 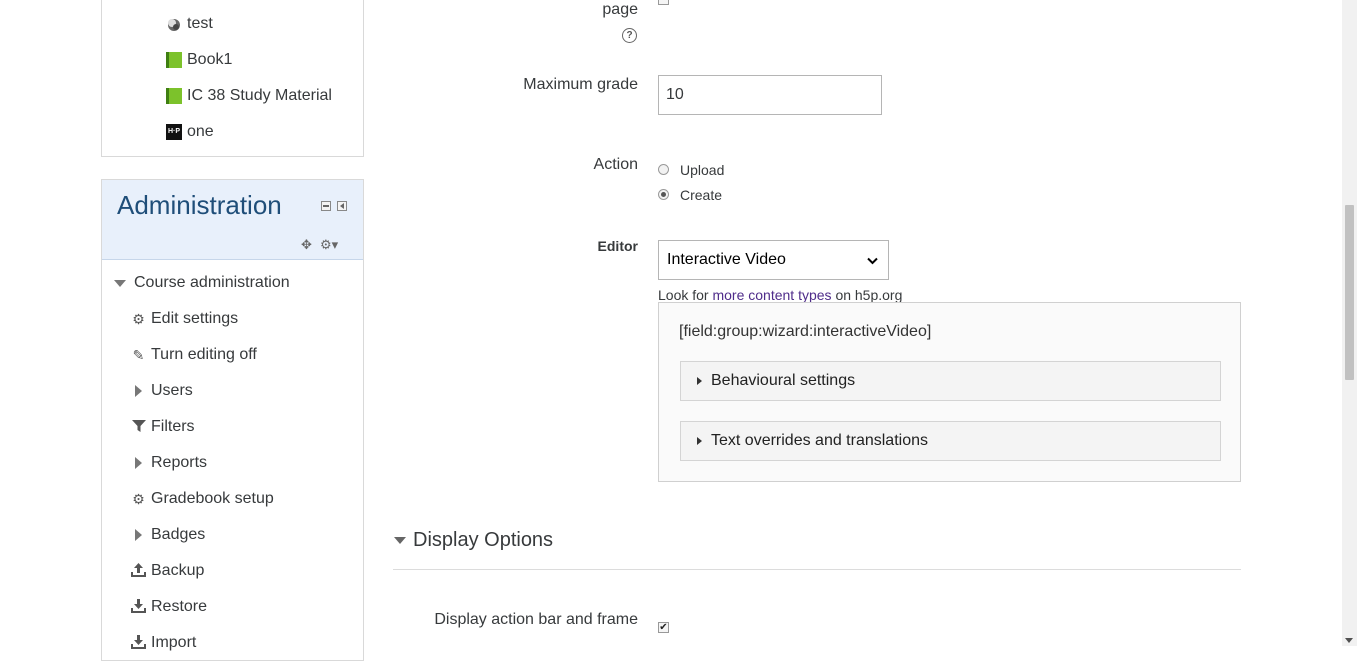 I want to click on display-options-heading: Display Options, so click(x=473, y=540).